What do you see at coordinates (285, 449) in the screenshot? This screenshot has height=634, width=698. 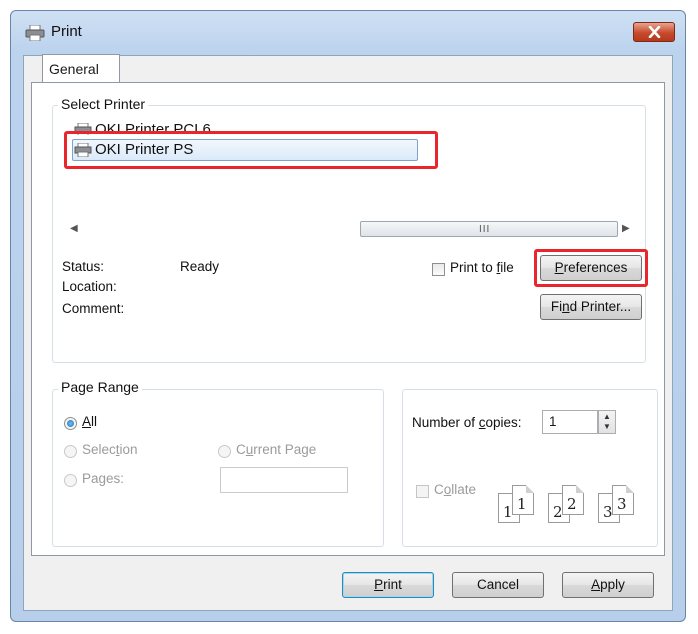 I see `label-text: rrent Page` at bounding box center [285, 449].